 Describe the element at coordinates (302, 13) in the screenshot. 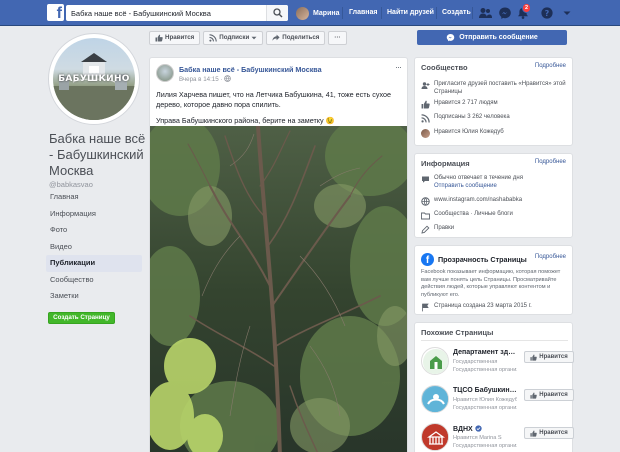

I see `avatar` at that location.